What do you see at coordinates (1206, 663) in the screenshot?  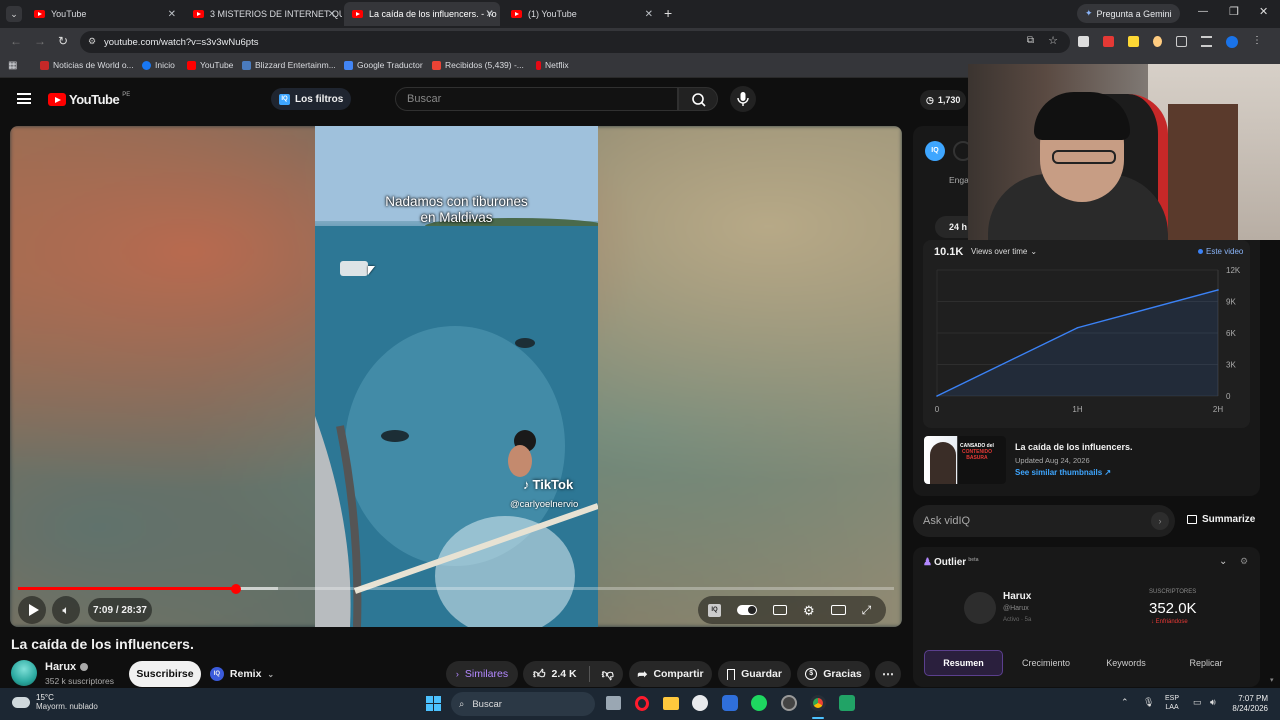 I see `tab-replicar: Replicar` at bounding box center [1206, 663].